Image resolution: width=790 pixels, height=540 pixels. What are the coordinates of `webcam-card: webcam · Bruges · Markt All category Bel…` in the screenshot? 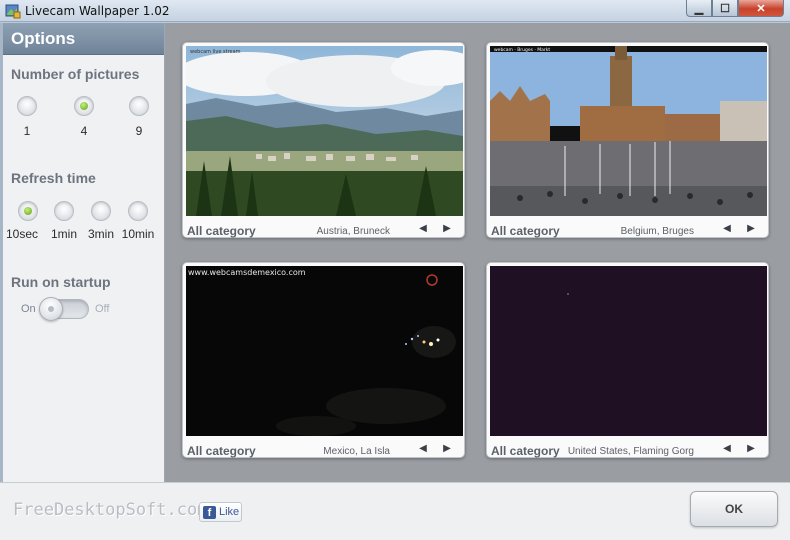 It's located at (627, 140).